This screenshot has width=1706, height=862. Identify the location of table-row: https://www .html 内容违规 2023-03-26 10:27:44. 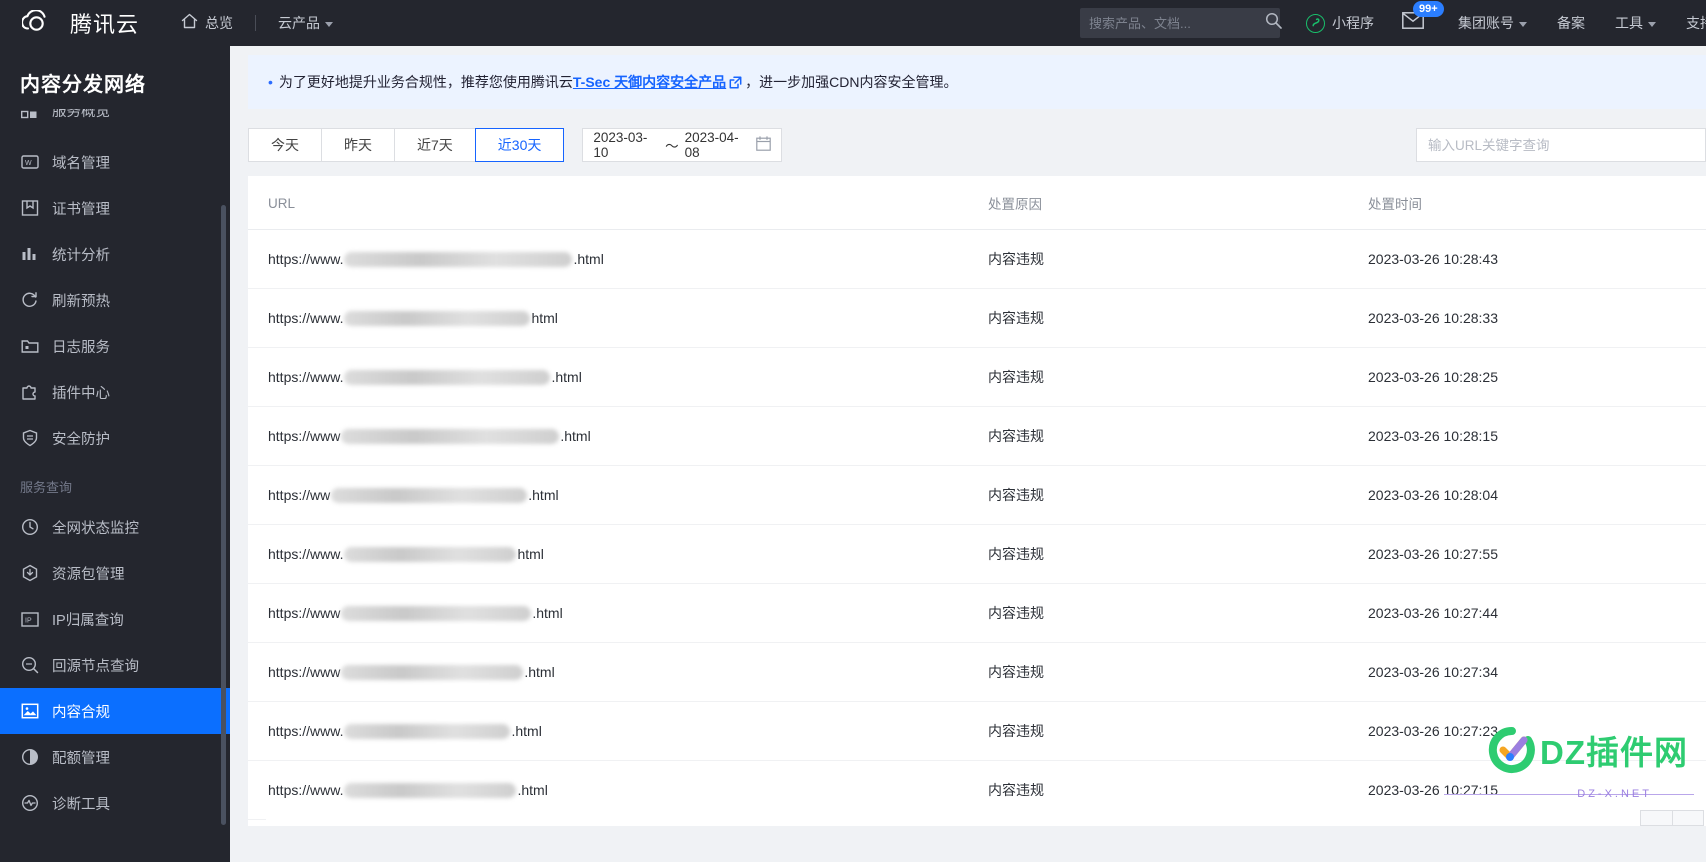
(977, 613).